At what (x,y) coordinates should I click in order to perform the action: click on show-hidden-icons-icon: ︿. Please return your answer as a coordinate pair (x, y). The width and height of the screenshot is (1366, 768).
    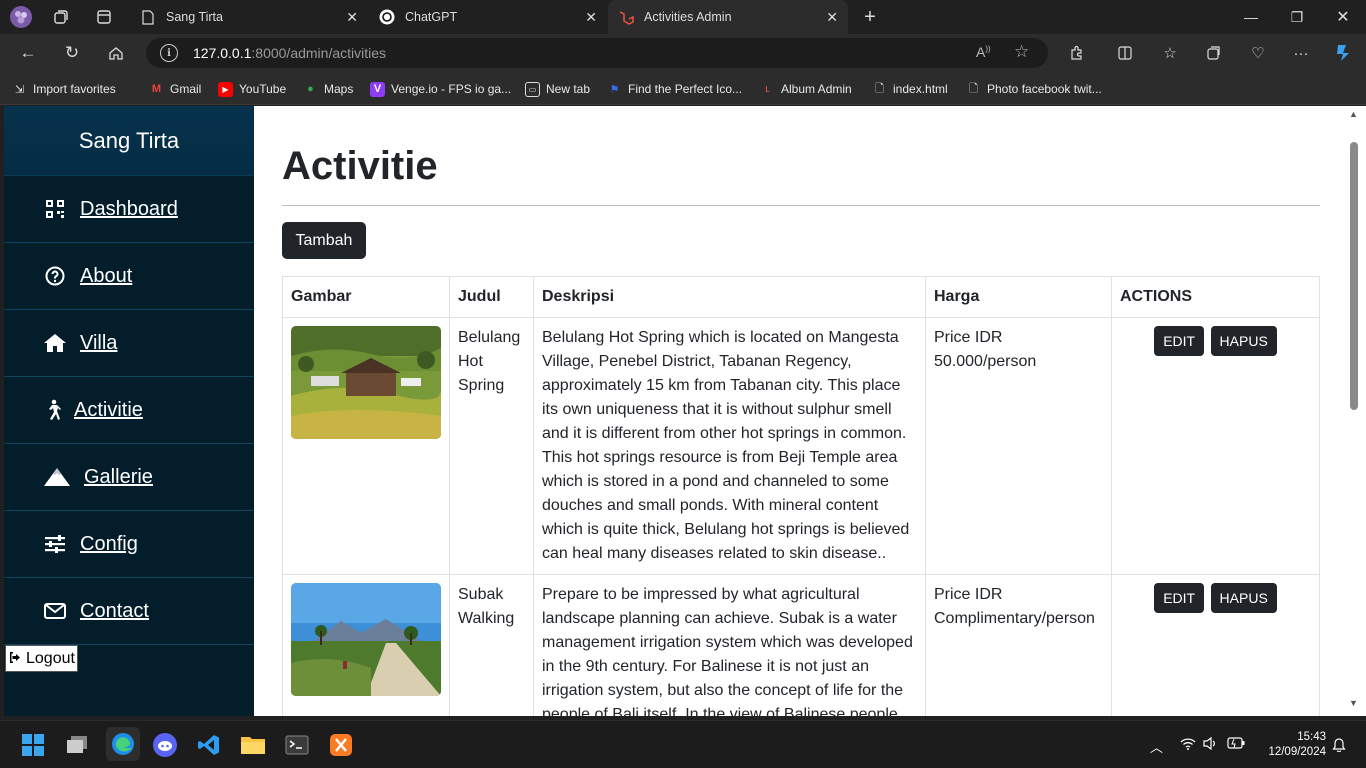
    Looking at the image, I should click on (1156, 746).